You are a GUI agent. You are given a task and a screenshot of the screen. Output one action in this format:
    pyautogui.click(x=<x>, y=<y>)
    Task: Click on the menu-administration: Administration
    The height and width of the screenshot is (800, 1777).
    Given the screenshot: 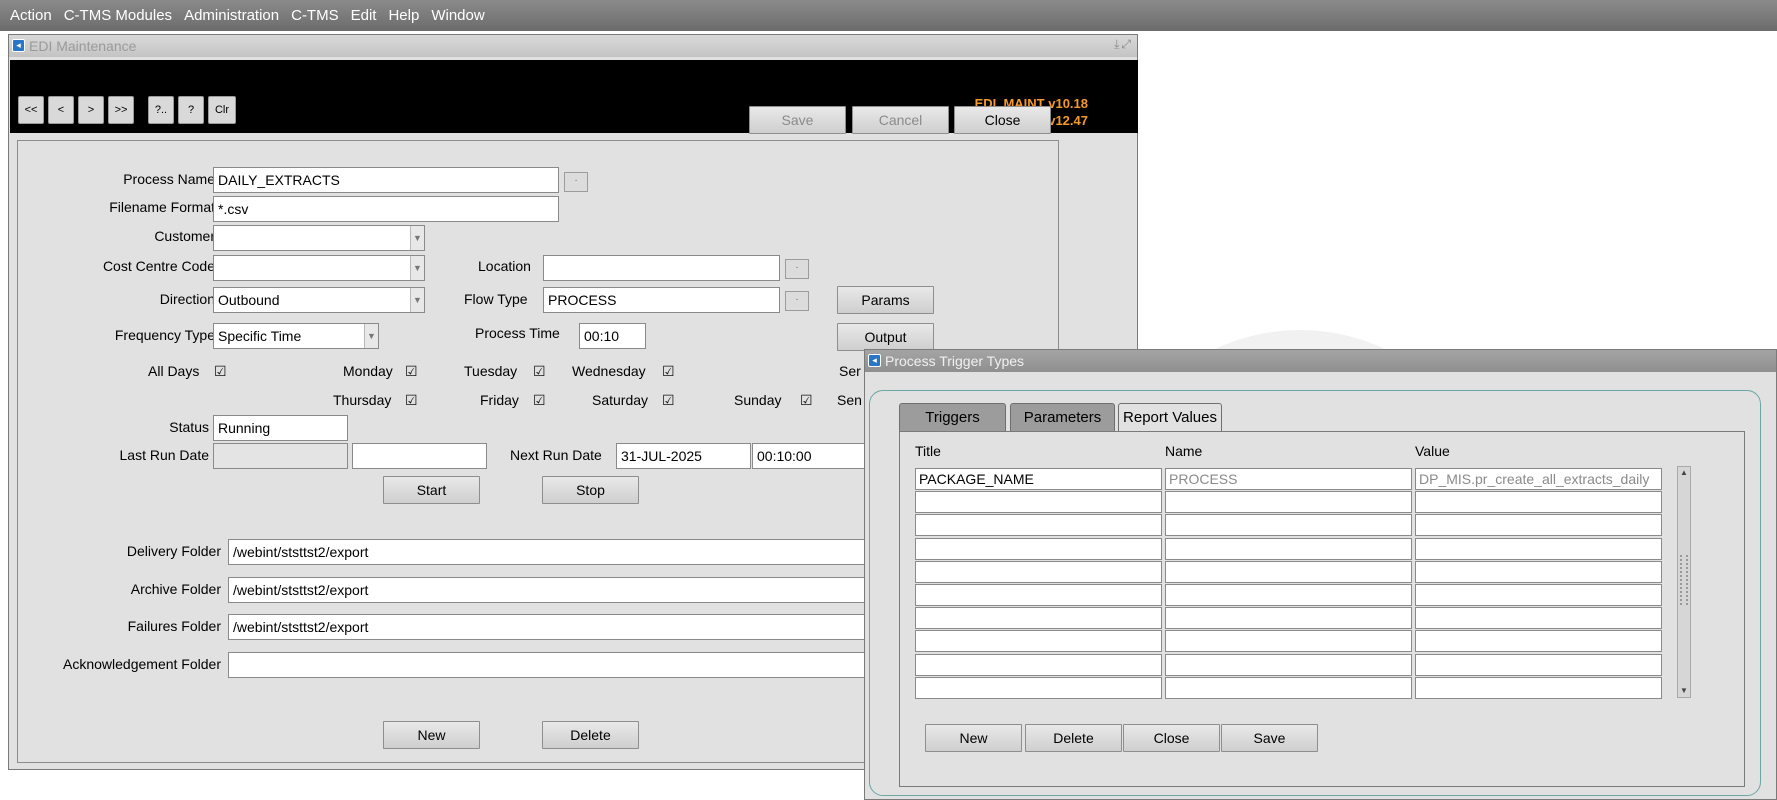 What is the action you would take?
    pyautogui.click(x=231, y=15)
    